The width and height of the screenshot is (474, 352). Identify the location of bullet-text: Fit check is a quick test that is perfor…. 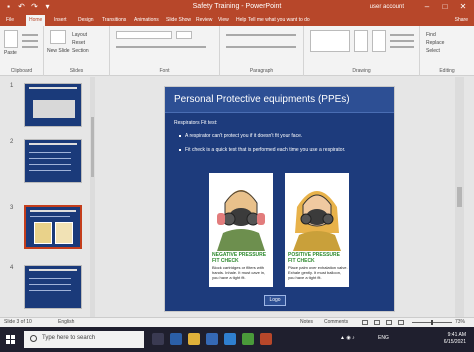
(265, 150).